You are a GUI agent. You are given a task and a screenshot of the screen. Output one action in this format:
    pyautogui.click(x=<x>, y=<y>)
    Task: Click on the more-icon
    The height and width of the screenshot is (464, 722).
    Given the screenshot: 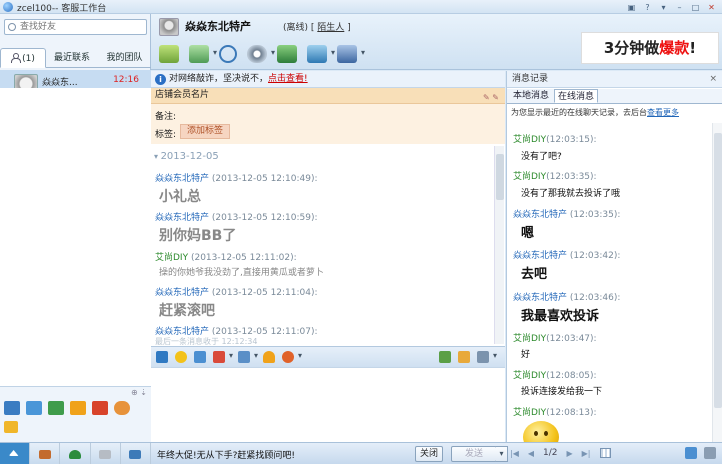 What is the action you would take?
    pyautogui.click(x=487, y=357)
    